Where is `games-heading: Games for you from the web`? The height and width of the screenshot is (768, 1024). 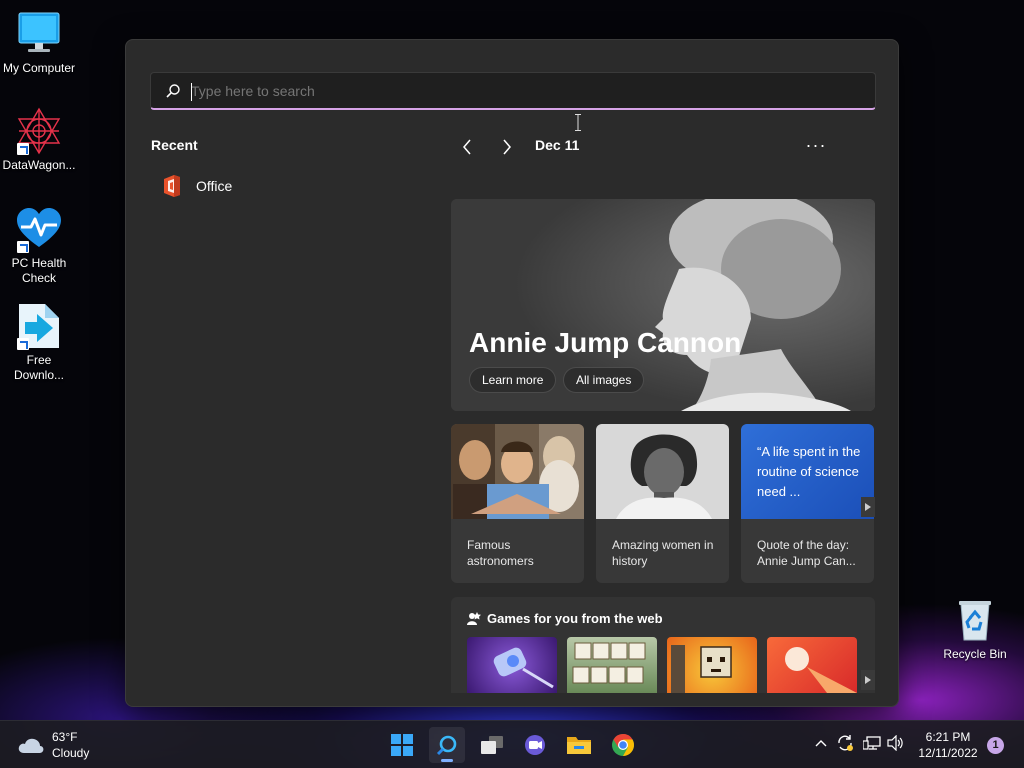 games-heading: Games for you from the web is located at coordinates (565, 618).